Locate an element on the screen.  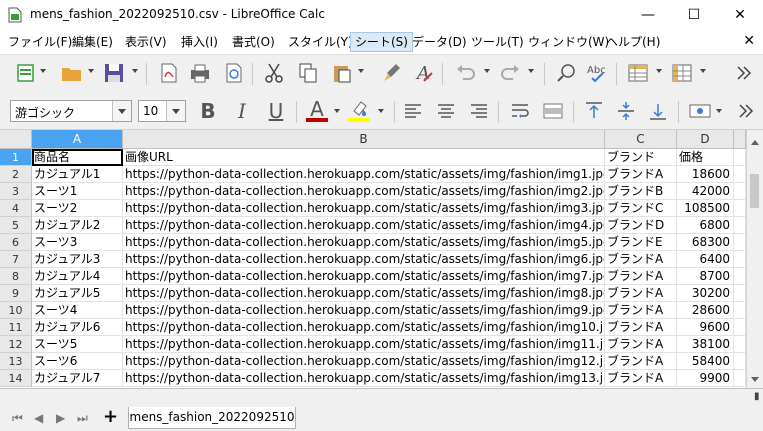
cell-d: 9600 is located at coordinates (705, 327).